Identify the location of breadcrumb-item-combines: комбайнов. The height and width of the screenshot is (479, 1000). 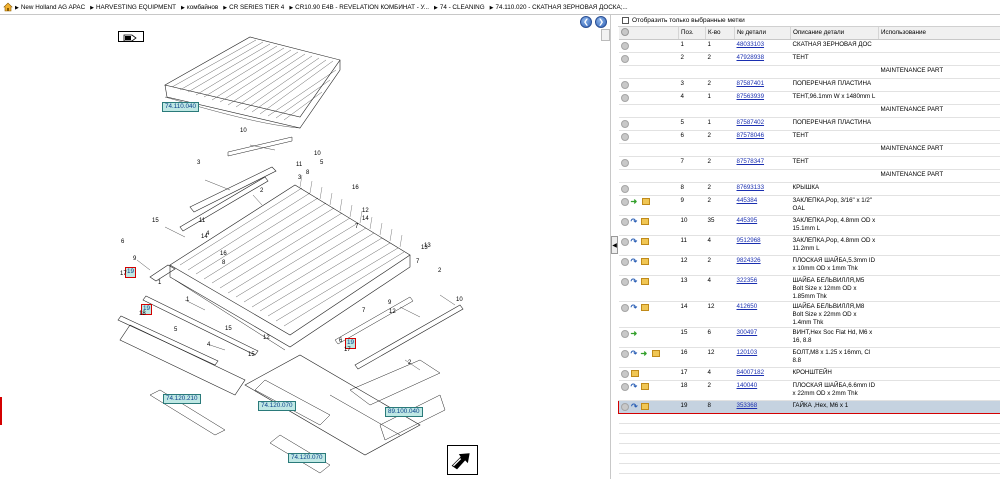
(199, 7).